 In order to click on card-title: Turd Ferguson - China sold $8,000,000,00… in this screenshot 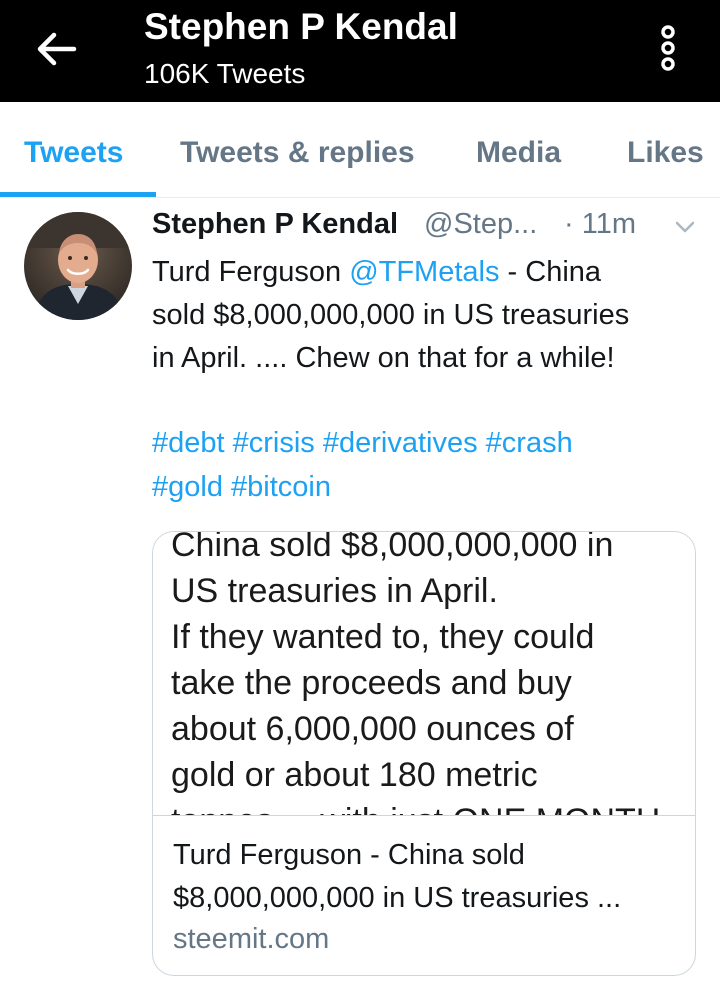, I will do `click(428, 877)`.